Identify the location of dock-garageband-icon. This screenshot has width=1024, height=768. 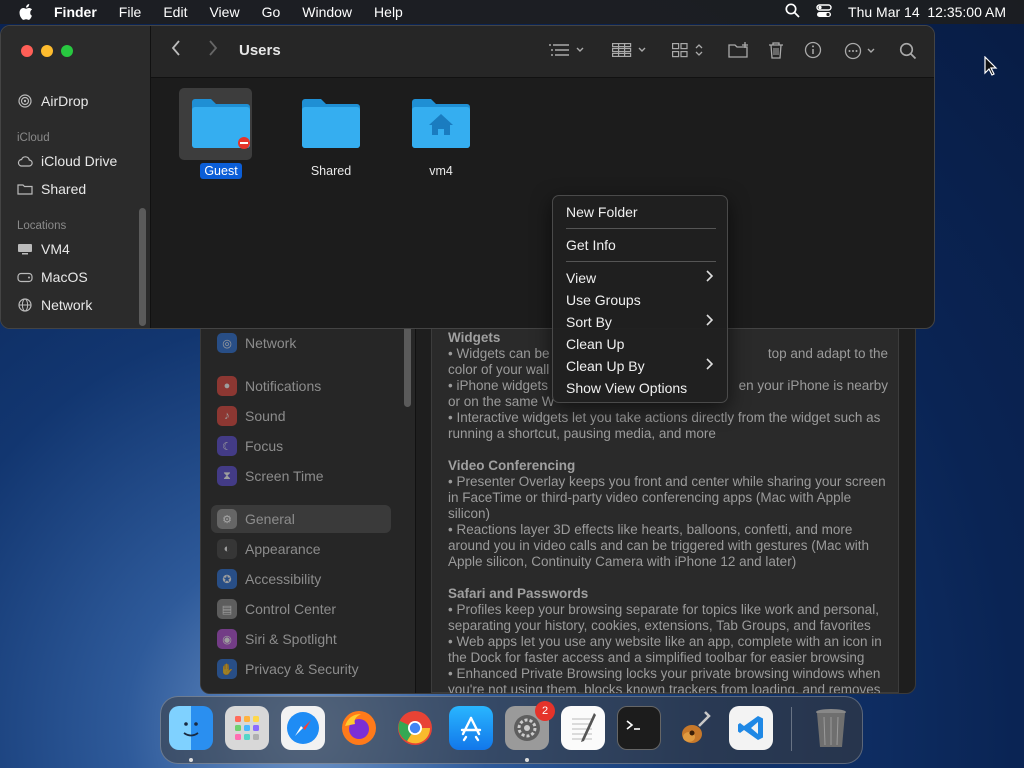
(695, 728).